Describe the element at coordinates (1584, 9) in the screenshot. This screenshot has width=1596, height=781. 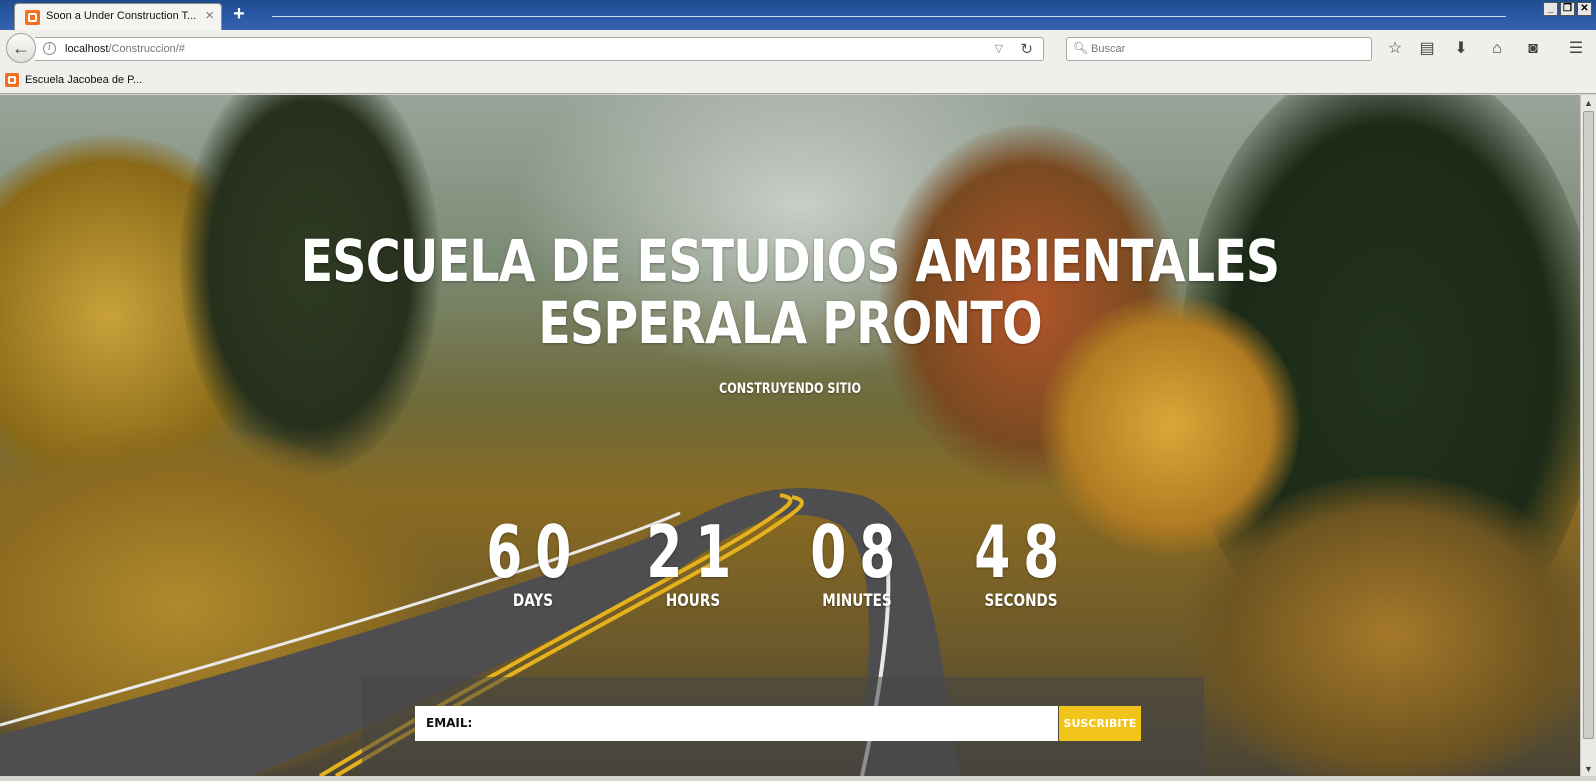
I see `close-window-button: ✕` at that location.